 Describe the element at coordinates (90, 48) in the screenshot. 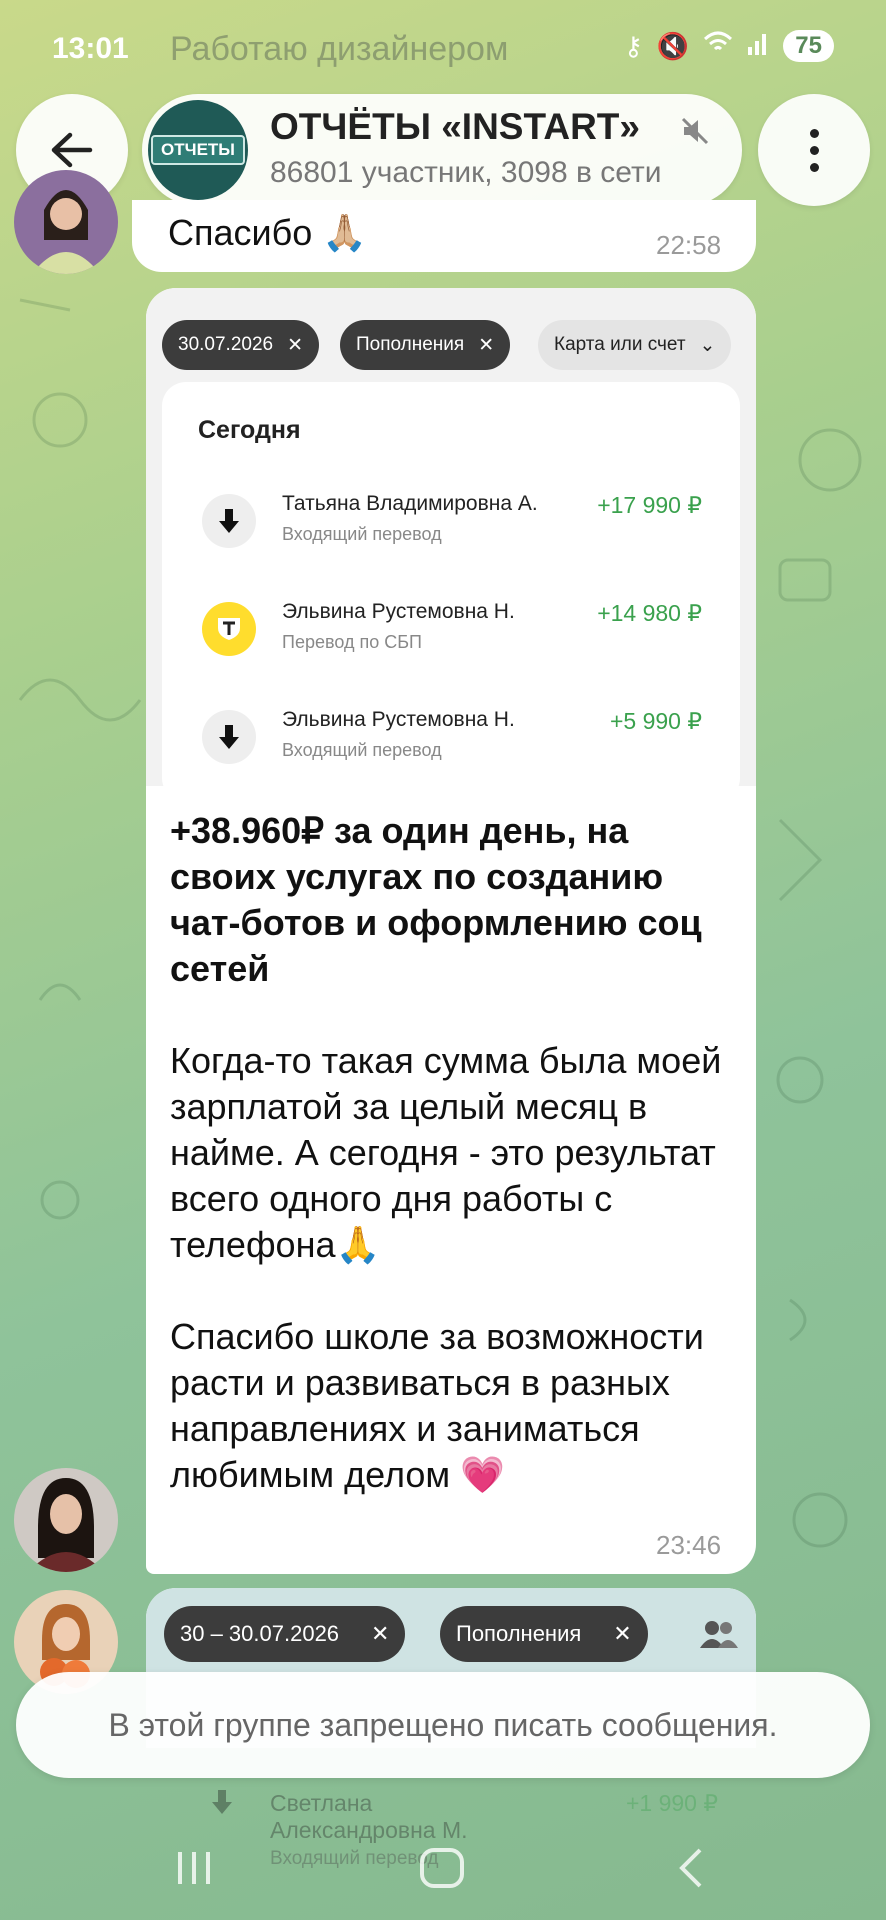

I see `status-time: 13:01` at that location.